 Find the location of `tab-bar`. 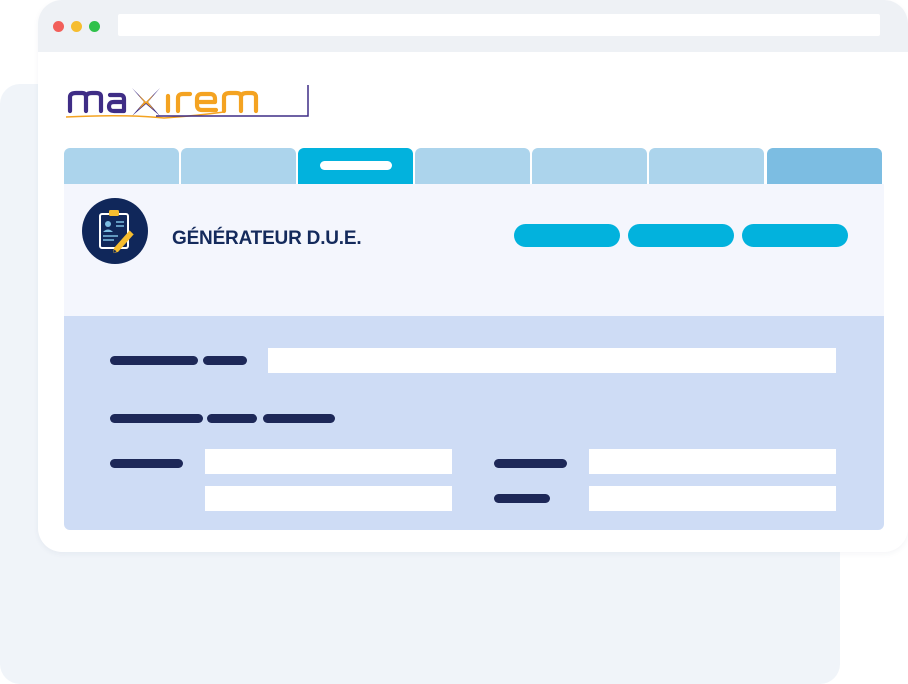

tab-bar is located at coordinates (474, 166).